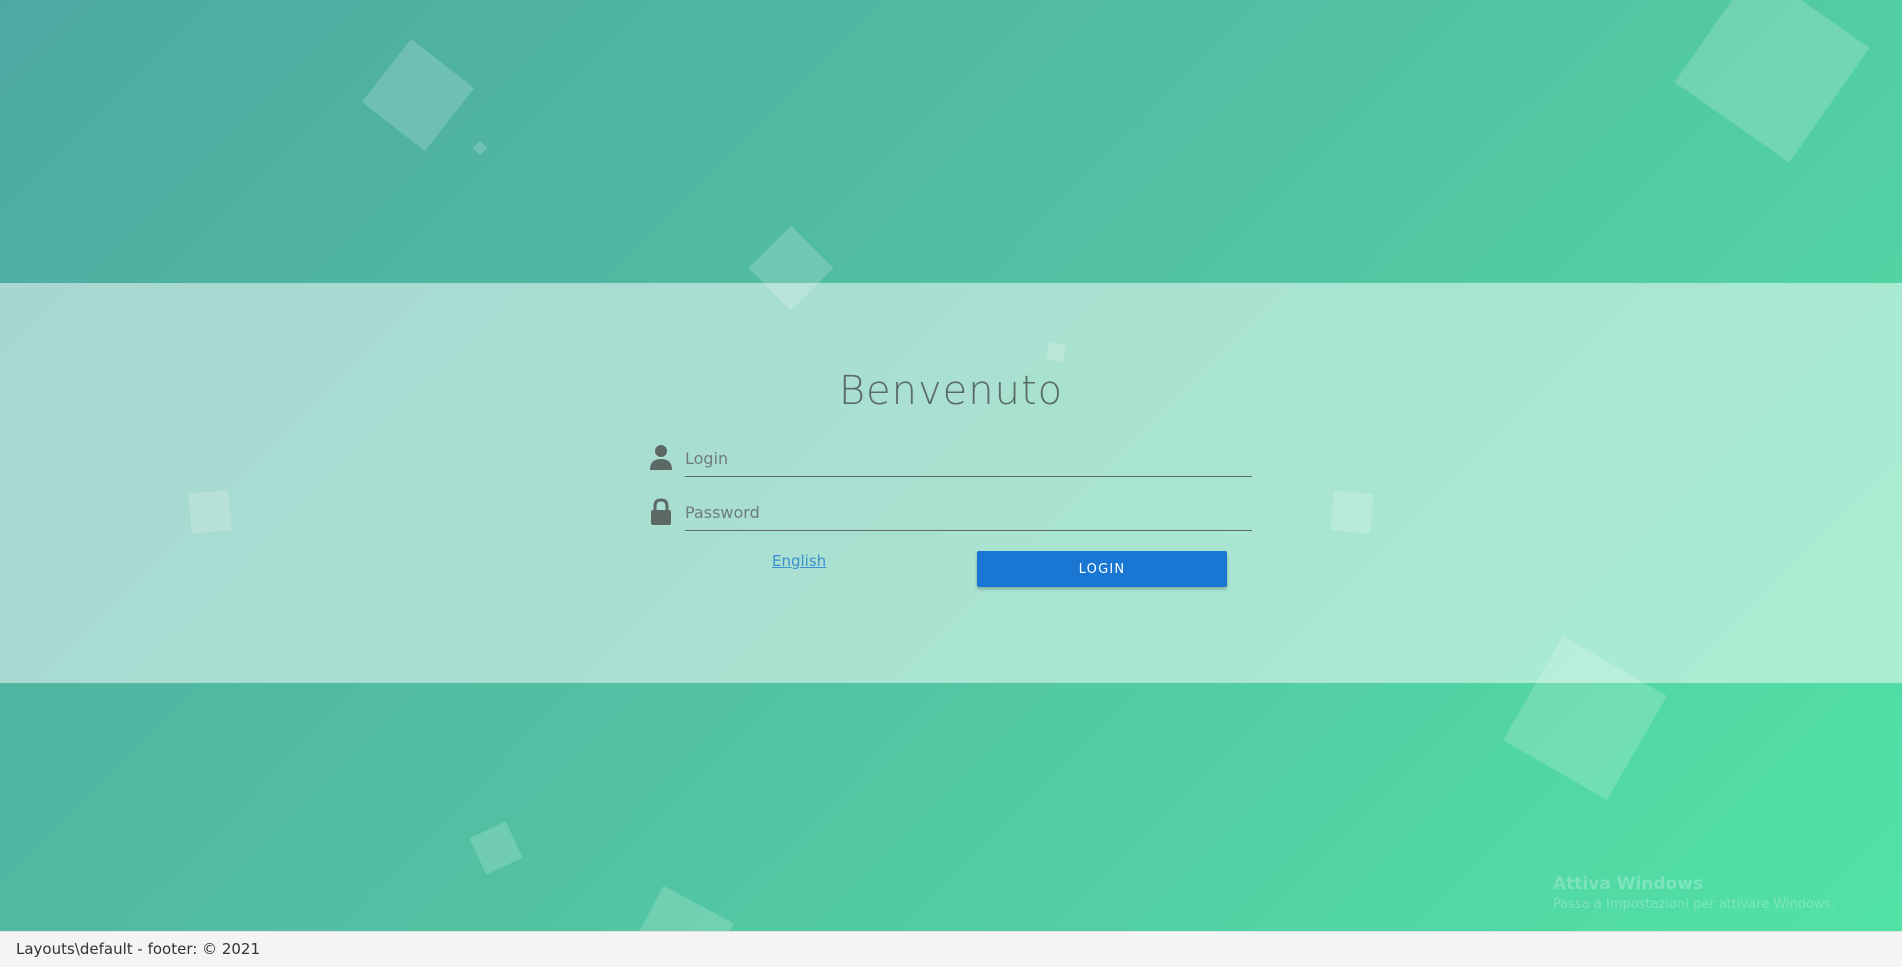 Image resolution: width=1902 pixels, height=967 pixels. Describe the element at coordinates (799, 561) in the screenshot. I see `language-link: English` at that location.